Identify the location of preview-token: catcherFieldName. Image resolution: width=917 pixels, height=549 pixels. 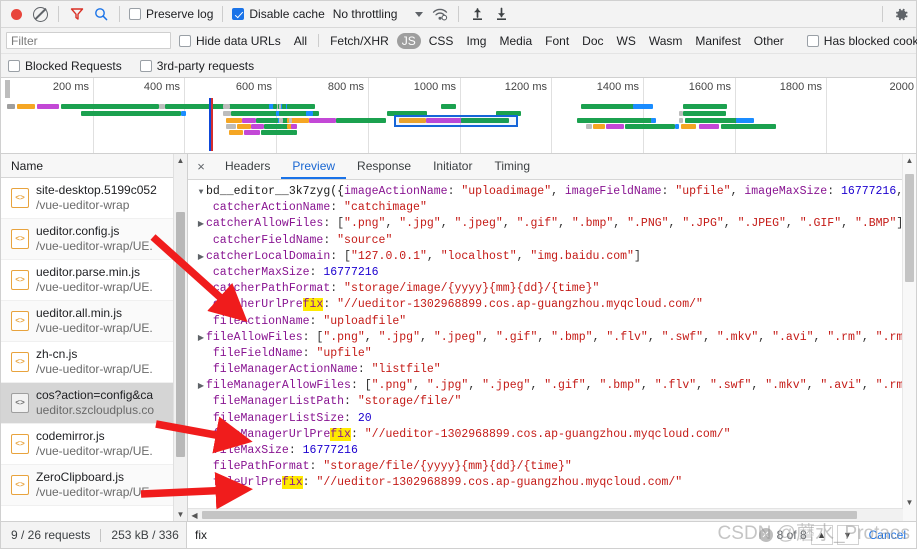
(268, 240).